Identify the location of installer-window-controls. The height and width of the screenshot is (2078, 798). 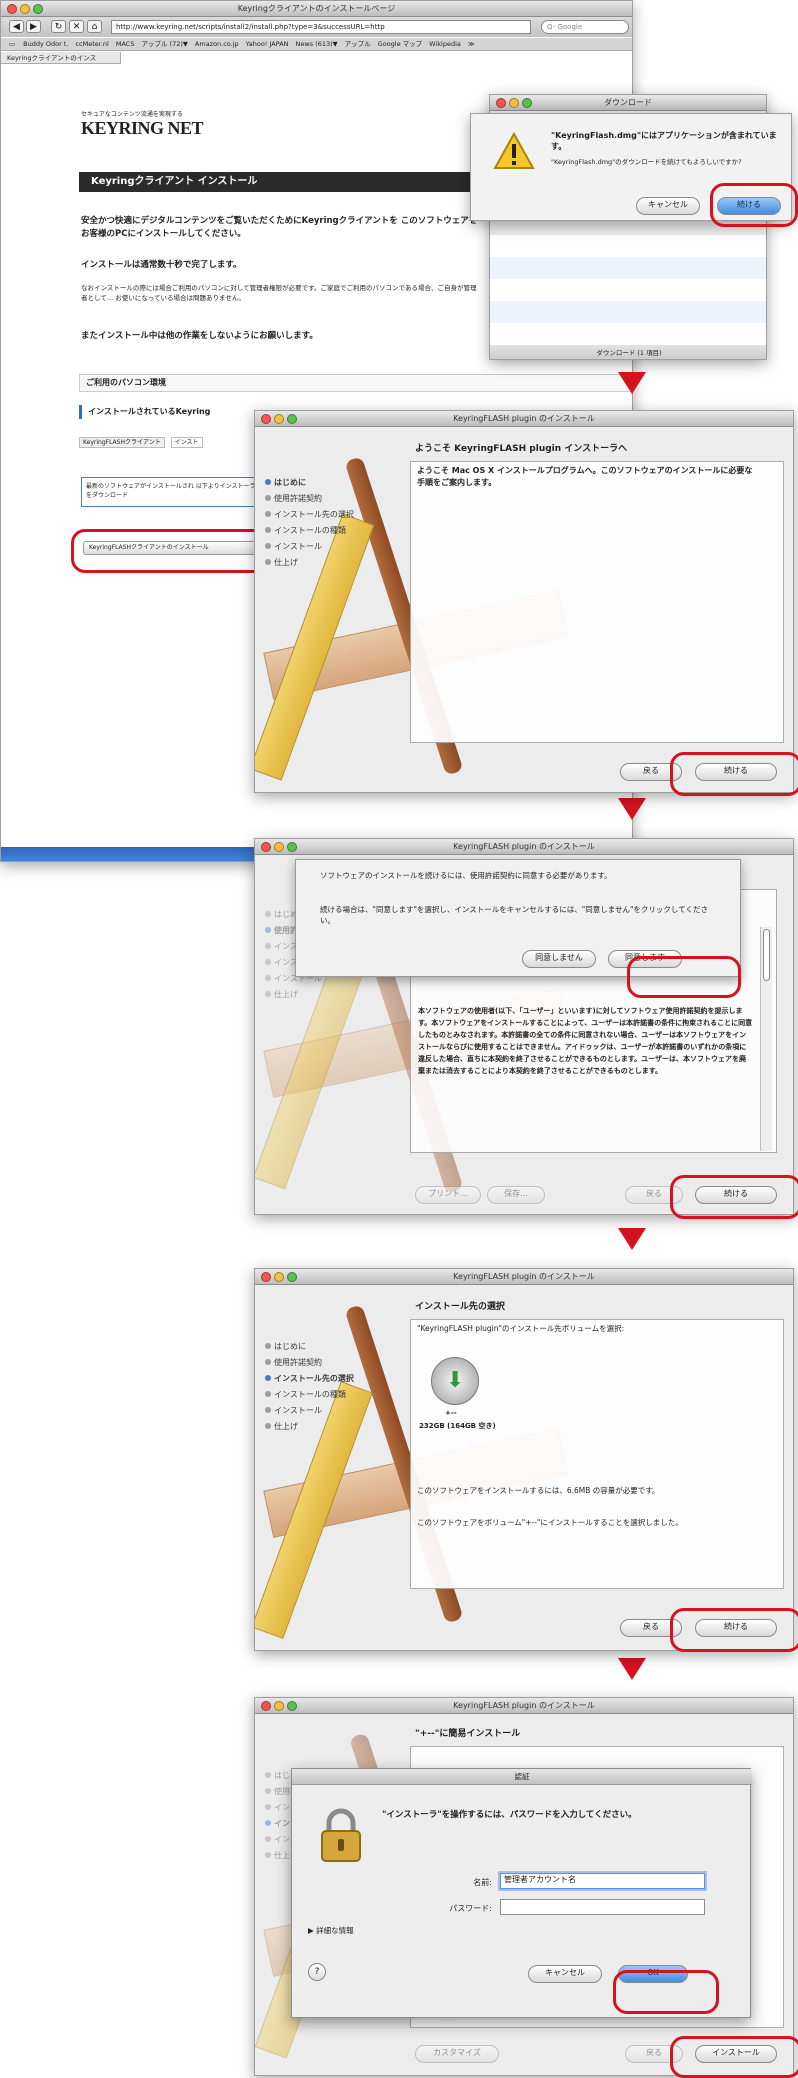
(279, 1706).